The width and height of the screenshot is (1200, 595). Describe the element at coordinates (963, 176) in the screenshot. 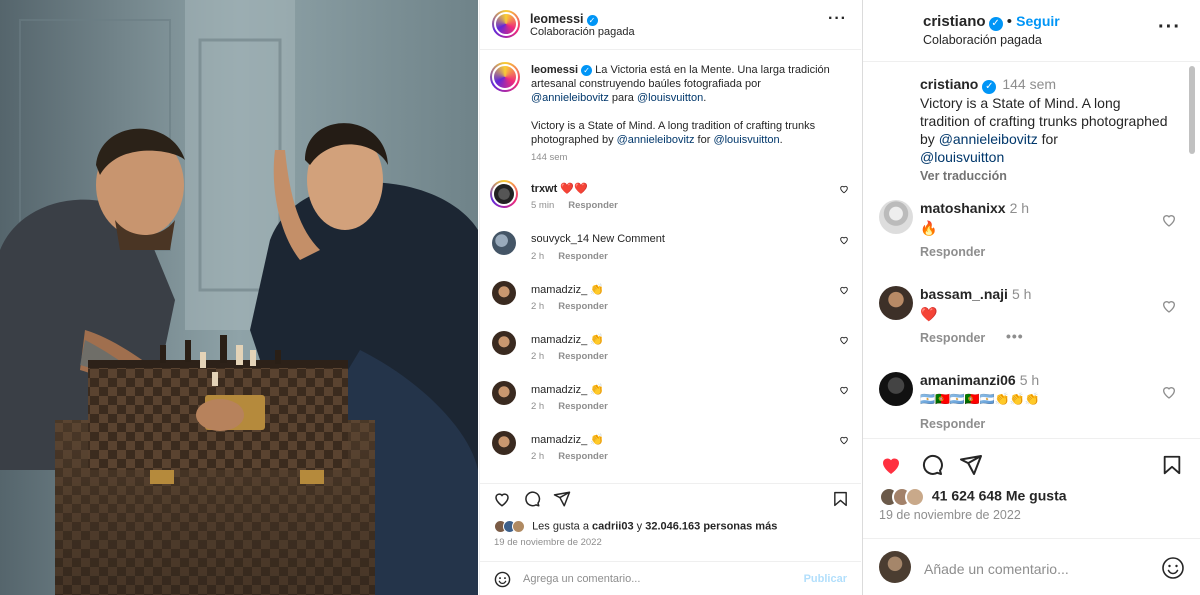

I see `see-translation-button: Ver traducción` at that location.